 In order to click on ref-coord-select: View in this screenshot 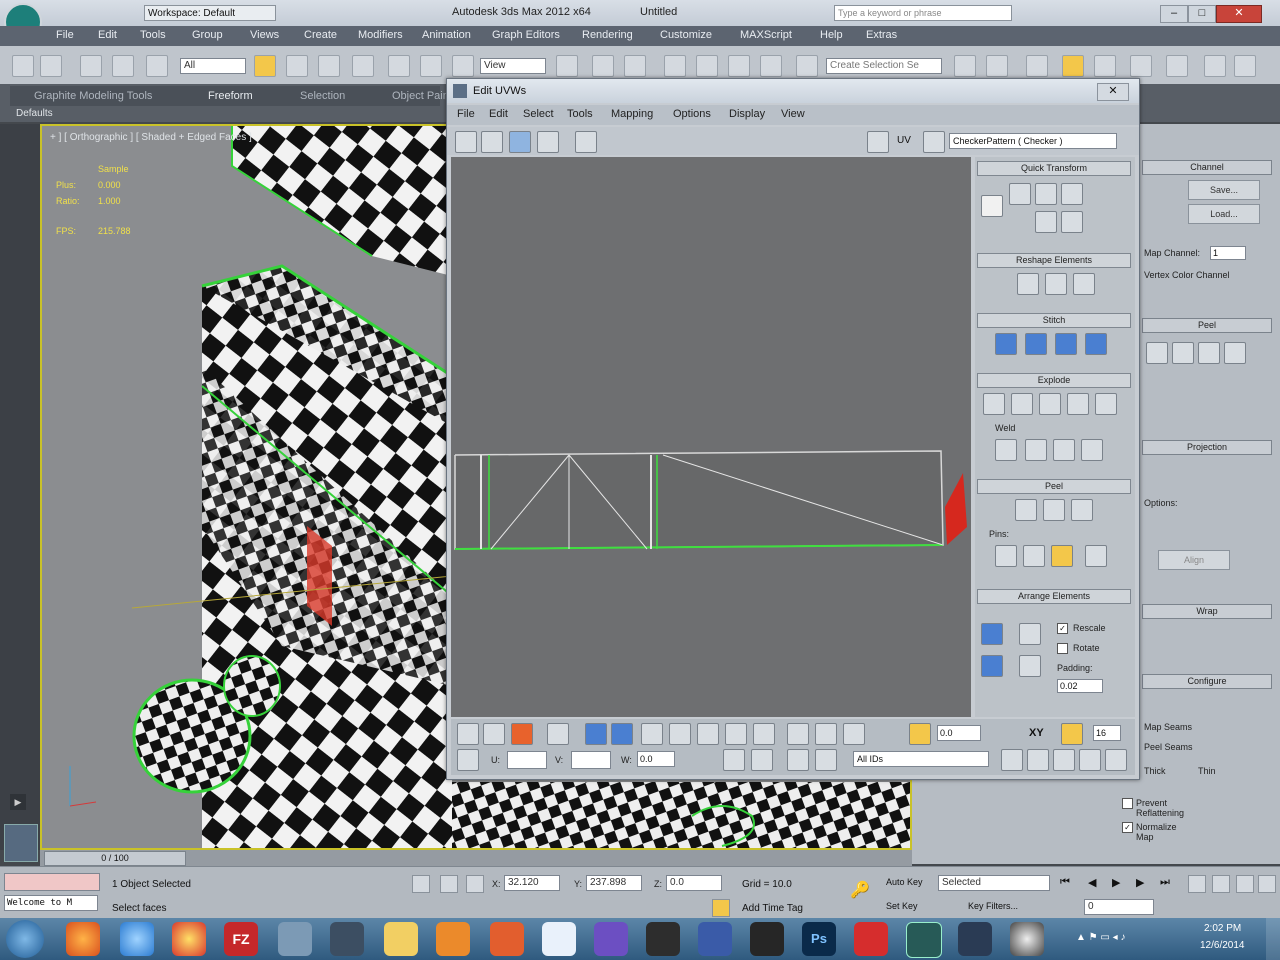, I will do `click(513, 66)`.